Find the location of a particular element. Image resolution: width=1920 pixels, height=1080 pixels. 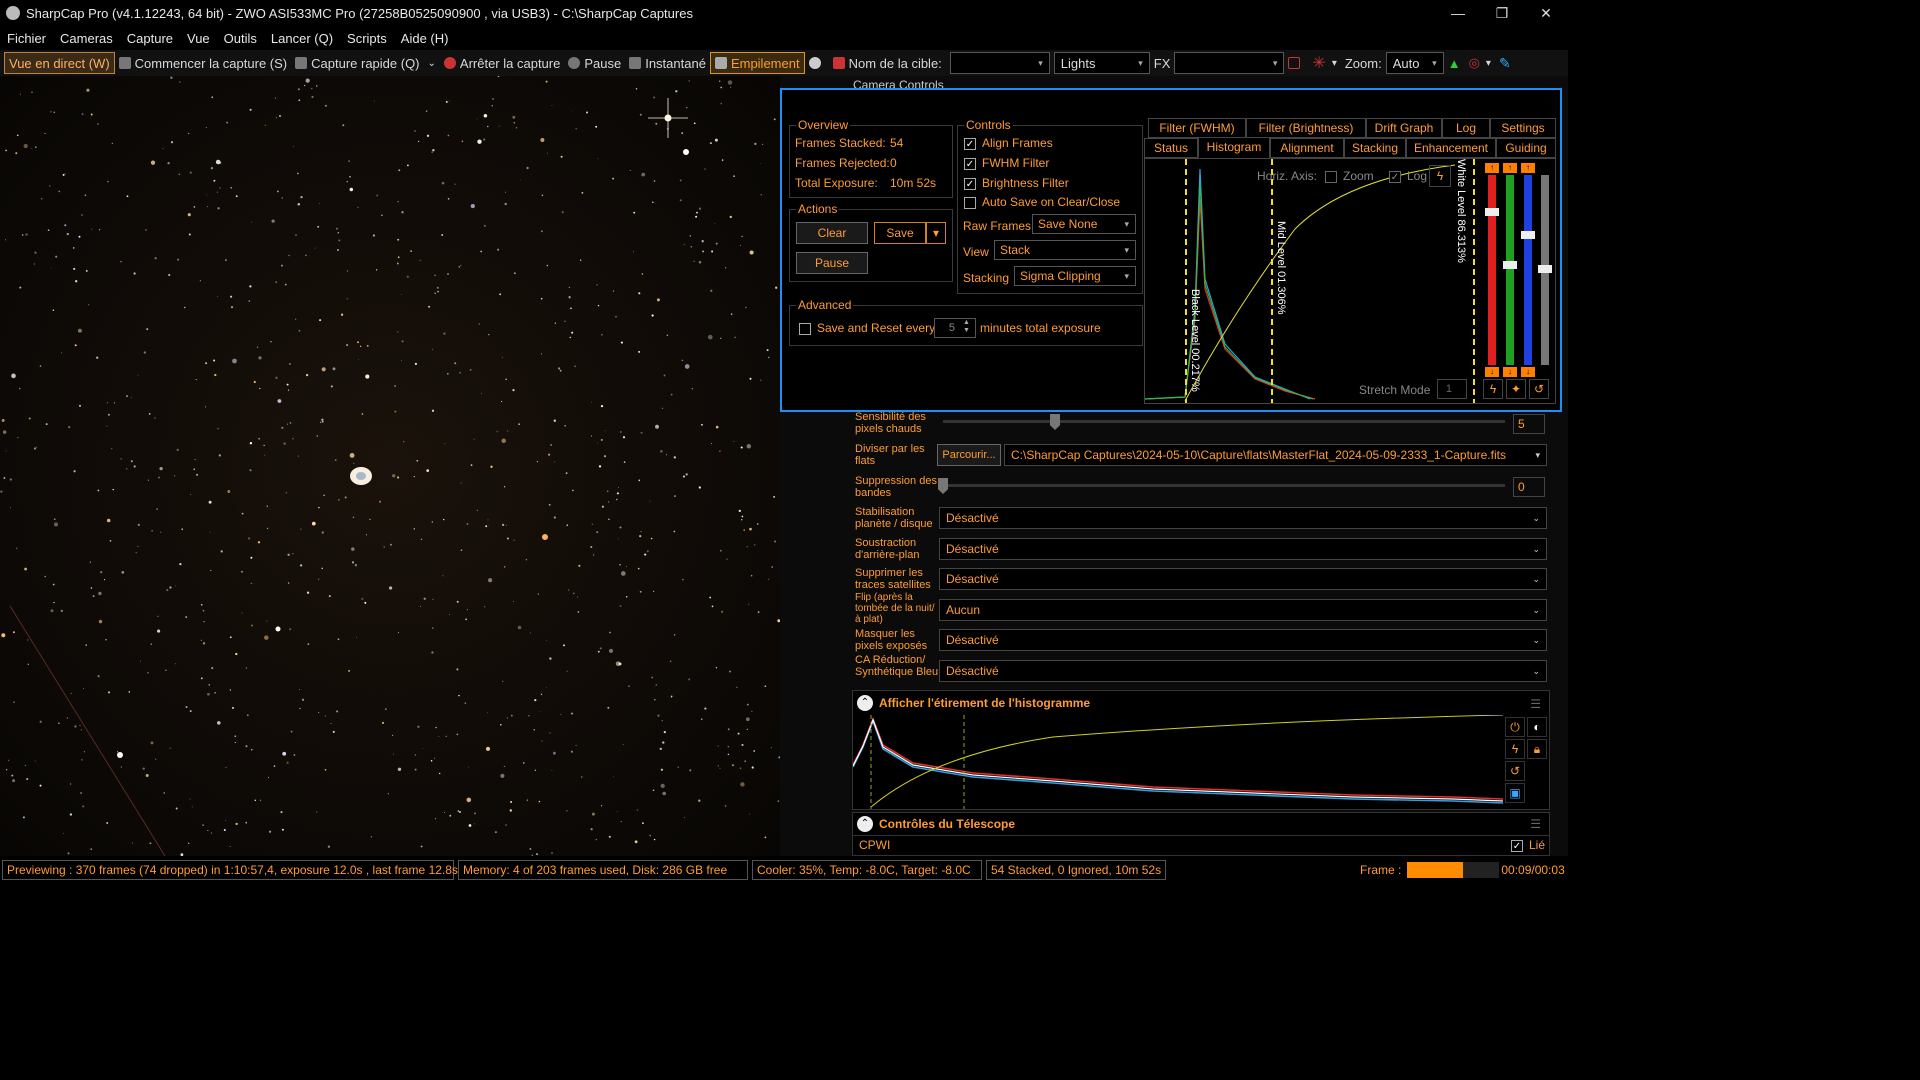

red-slider-track is located at coordinates (1492, 270).